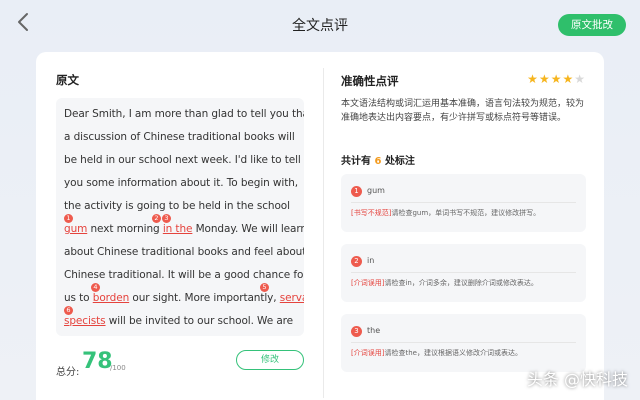 Image resolution: width=640 pixels, height=400 pixels. I want to click on issue-text: 请检查gum，单词书写不规范，建议修改拼写。, so click(466, 213).